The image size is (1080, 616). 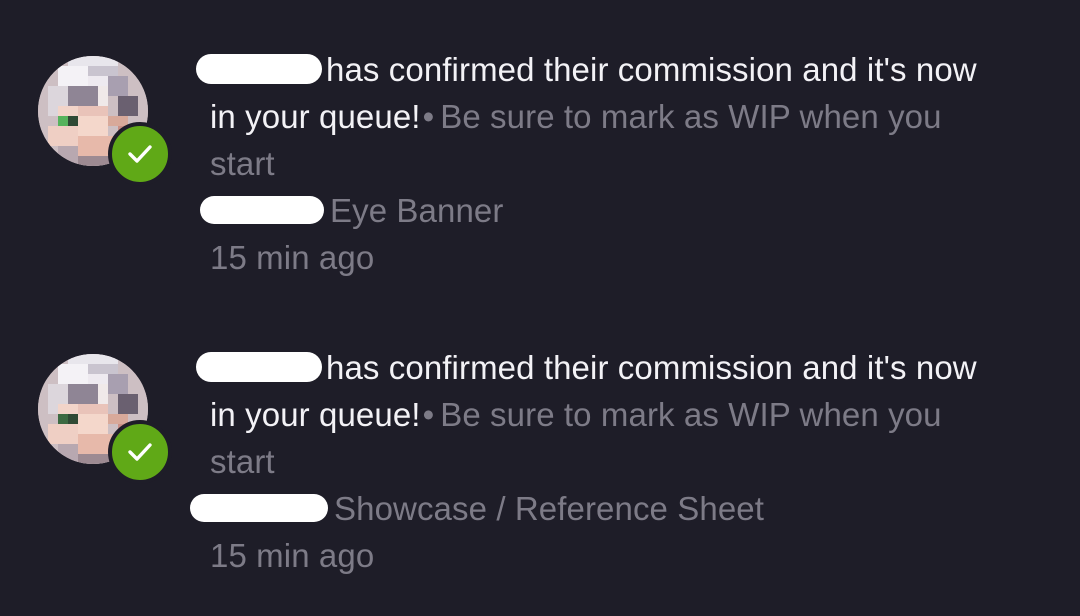 What do you see at coordinates (416, 210) in the screenshot?
I see `commission-name: Eye Banner` at bounding box center [416, 210].